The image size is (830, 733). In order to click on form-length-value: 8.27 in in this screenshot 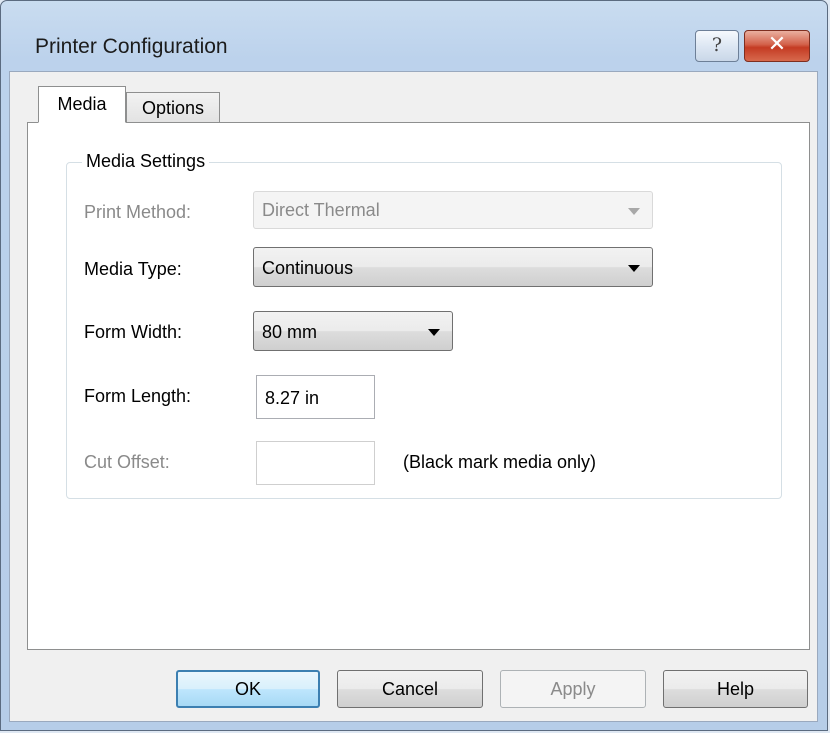, I will do `click(292, 398)`.